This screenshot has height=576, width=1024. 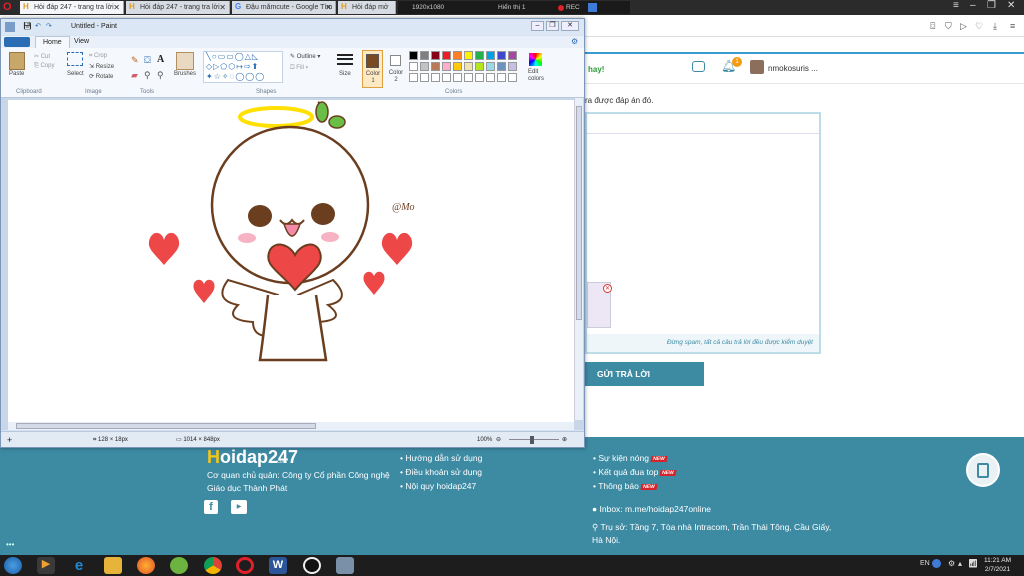 I want to click on opera-icon, so click(x=245, y=565).